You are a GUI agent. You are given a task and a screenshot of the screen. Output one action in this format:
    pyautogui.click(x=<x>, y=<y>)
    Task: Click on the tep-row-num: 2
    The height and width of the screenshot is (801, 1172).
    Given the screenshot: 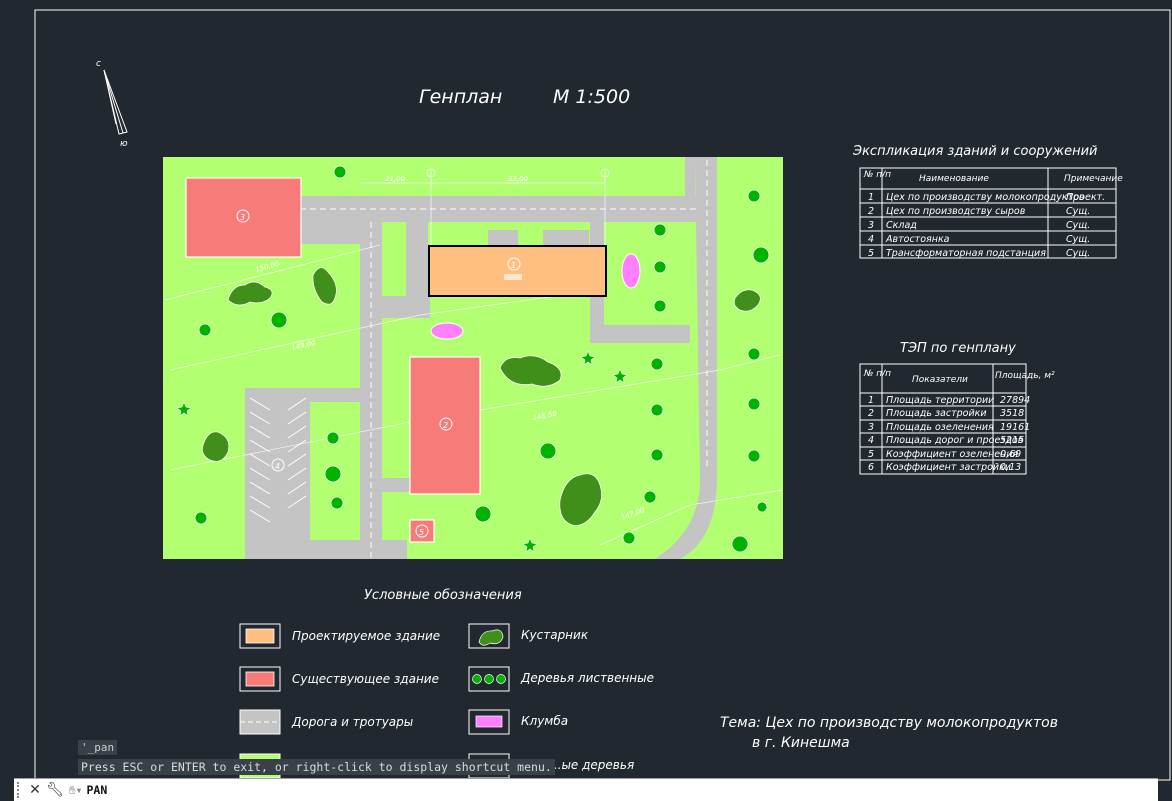 What is the action you would take?
    pyautogui.click(x=871, y=413)
    